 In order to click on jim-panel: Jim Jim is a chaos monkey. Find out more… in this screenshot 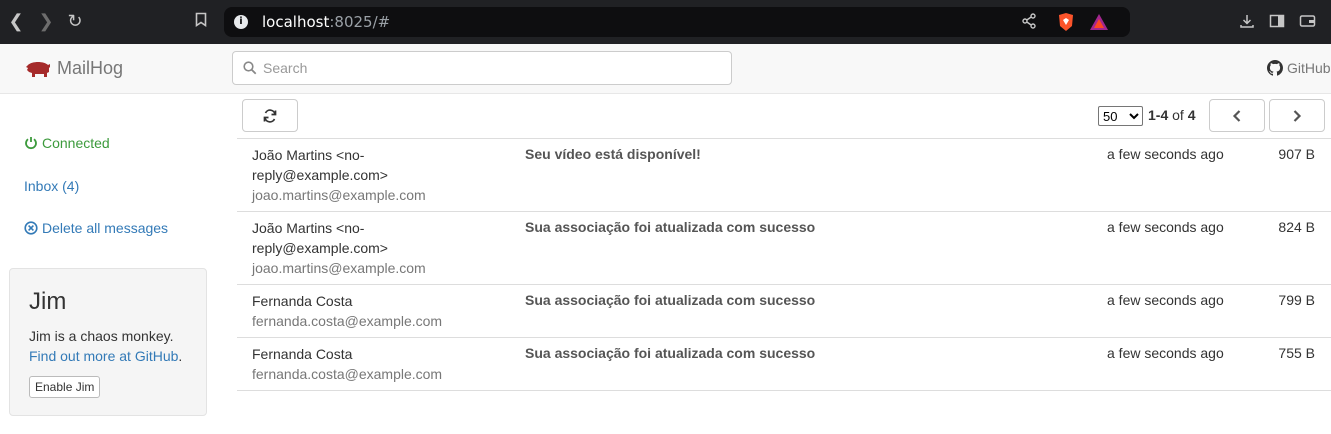, I will do `click(108, 342)`.